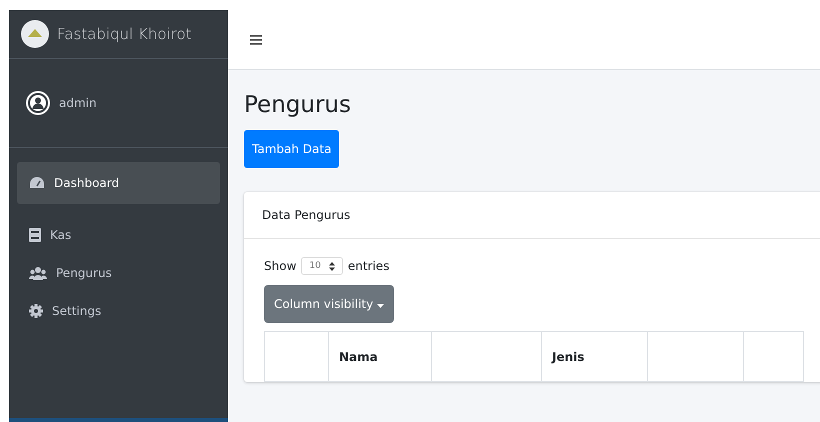  What do you see at coordinates (280, 266) in the screenshot?
I see `show-label: Show` at bounding box center [280, 266].